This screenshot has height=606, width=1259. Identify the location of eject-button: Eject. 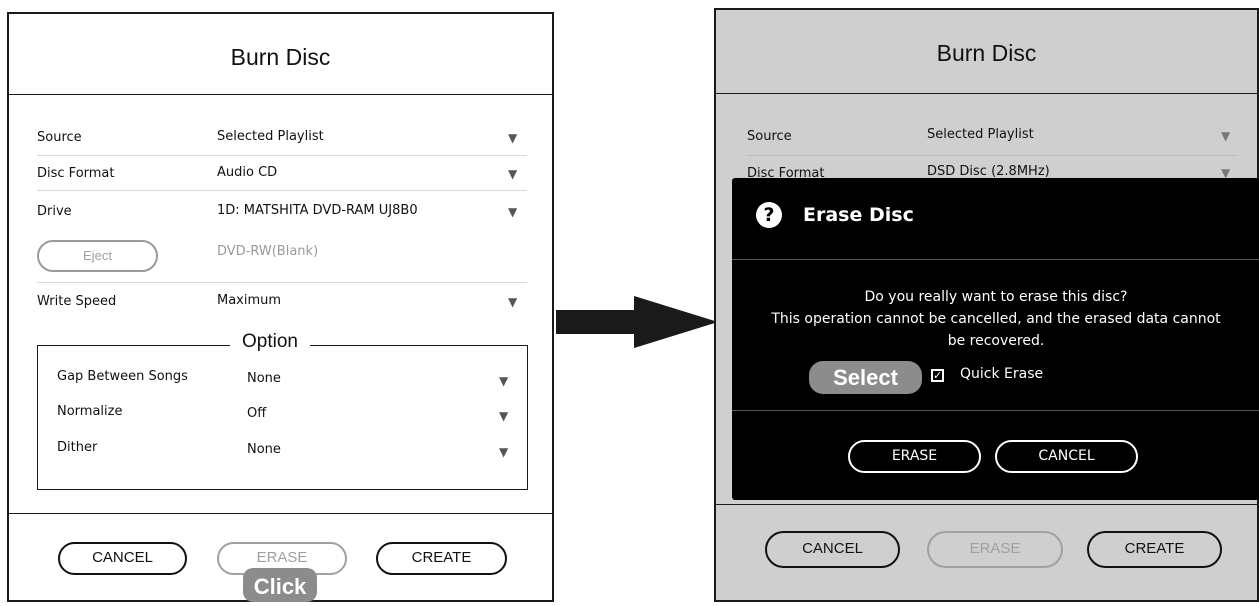
(97, 256).